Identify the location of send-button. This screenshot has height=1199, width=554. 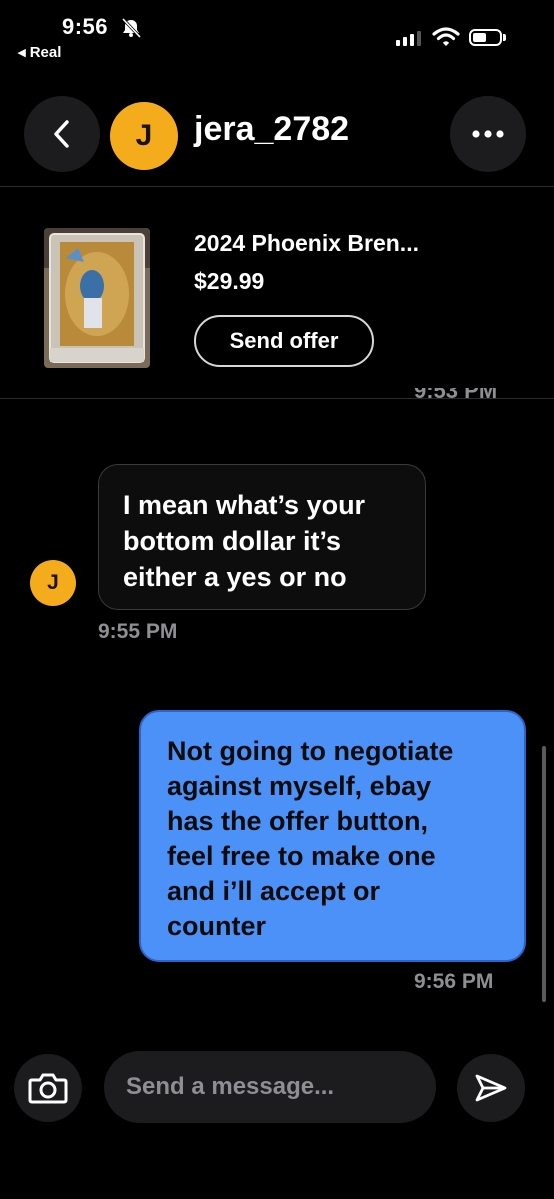
(491, 1088).